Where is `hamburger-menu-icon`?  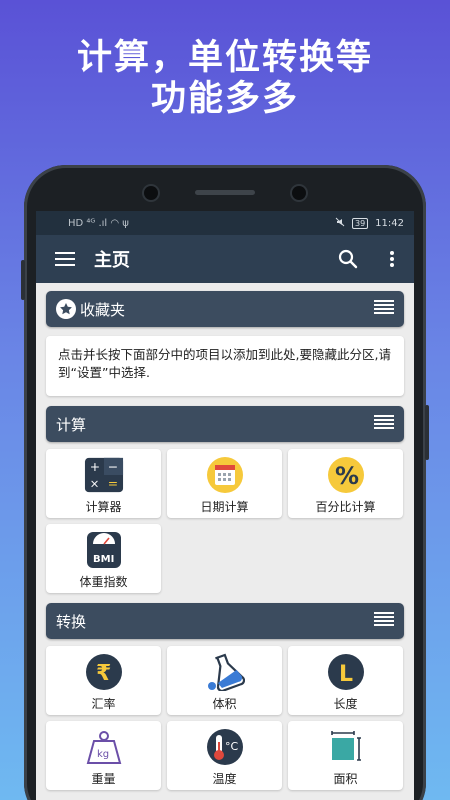 hamburger-menu-icon is located at coordinates (65, 259).